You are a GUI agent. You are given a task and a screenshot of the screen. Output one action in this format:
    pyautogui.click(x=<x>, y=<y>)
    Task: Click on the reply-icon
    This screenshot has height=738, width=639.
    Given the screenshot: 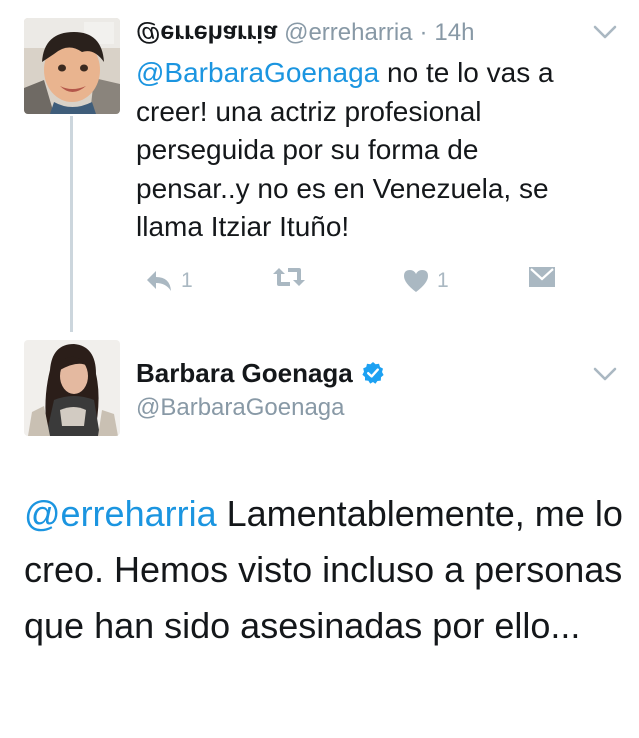 What is the action you would take?
    pyautogui.click(x=159, y=281)
    